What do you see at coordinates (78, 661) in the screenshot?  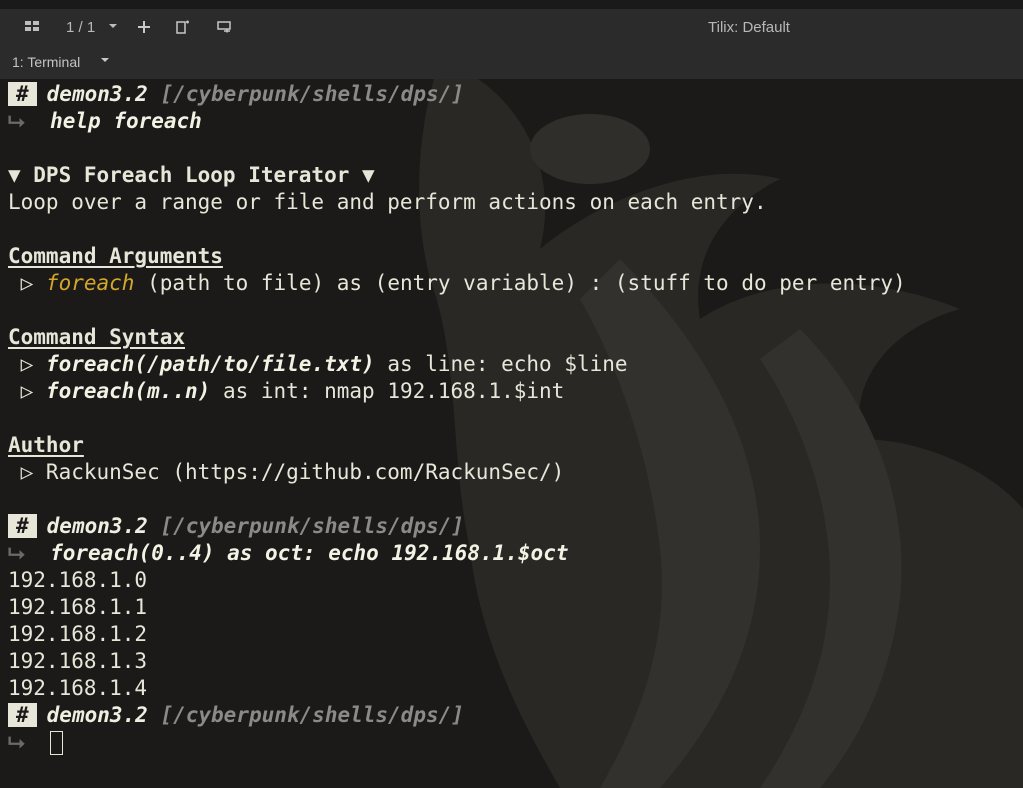 I see `output-line: 192.168.1.3` at bounding box center [78, 661].